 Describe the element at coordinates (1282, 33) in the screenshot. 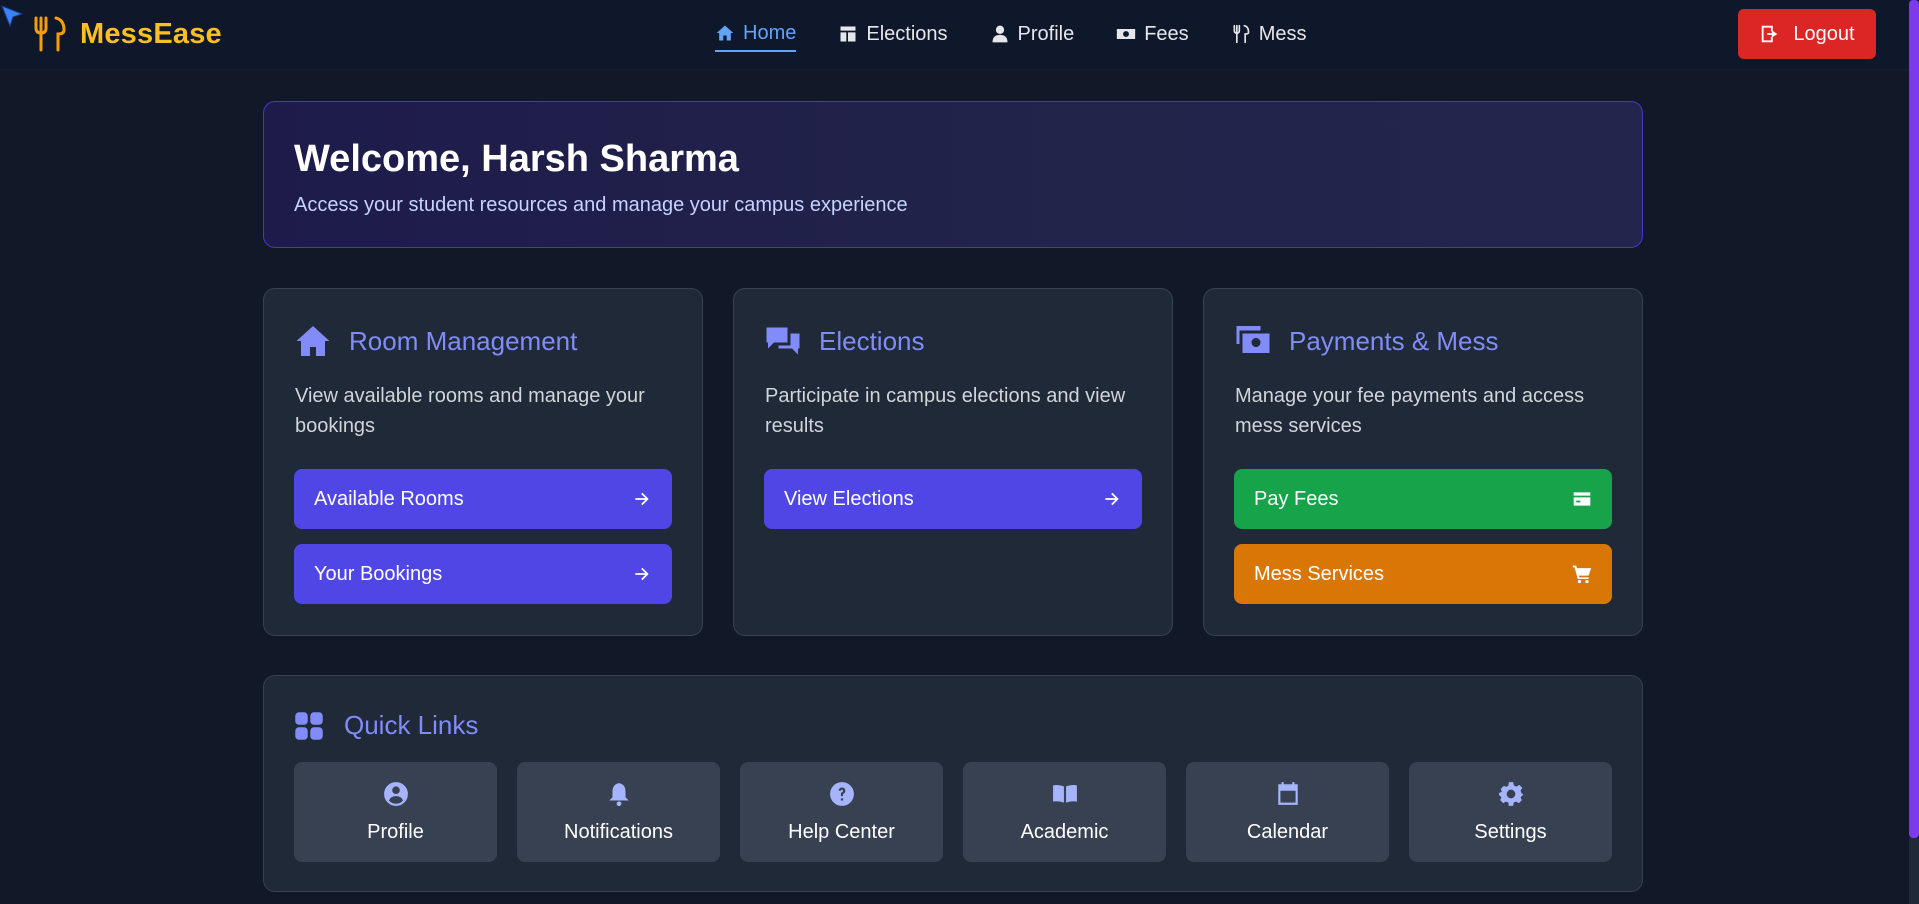

I see `nav-mess-label: Mess` at that location.